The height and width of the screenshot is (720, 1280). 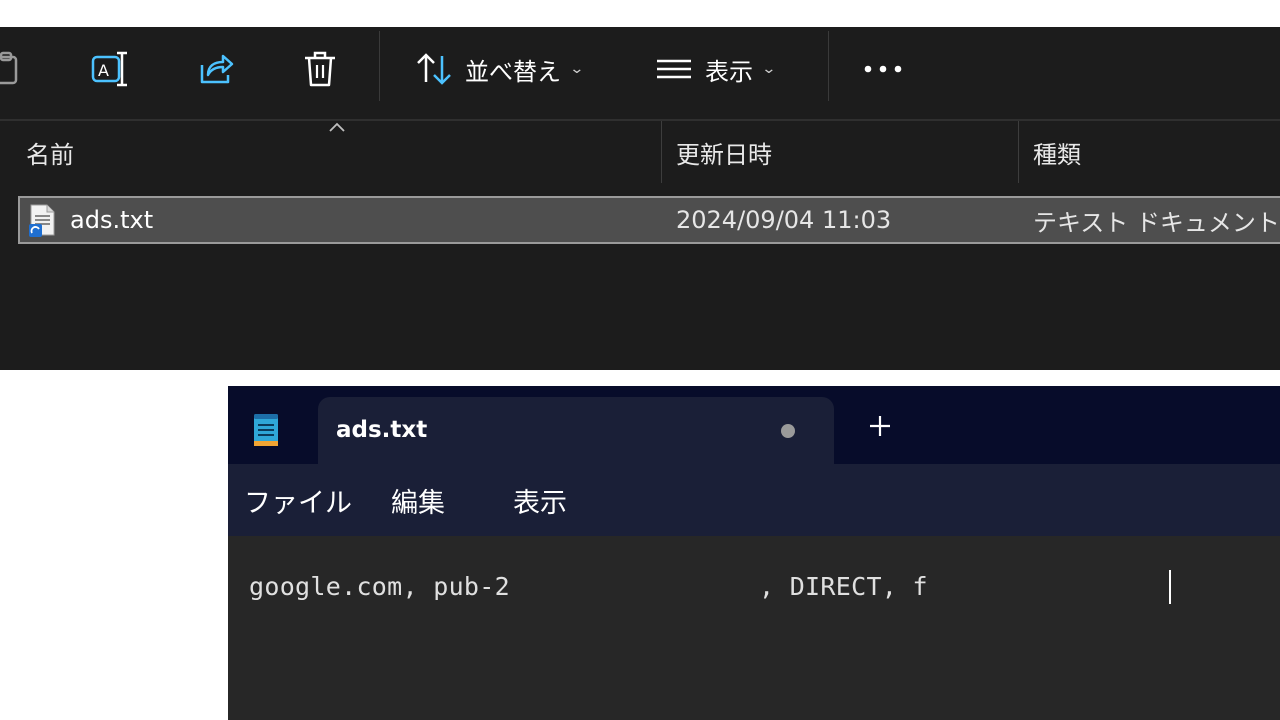 What do you see at coordinates (513, 71) in the screenshot?
I see `sort-label: 並べ替え` at bounding box center [513, 71].